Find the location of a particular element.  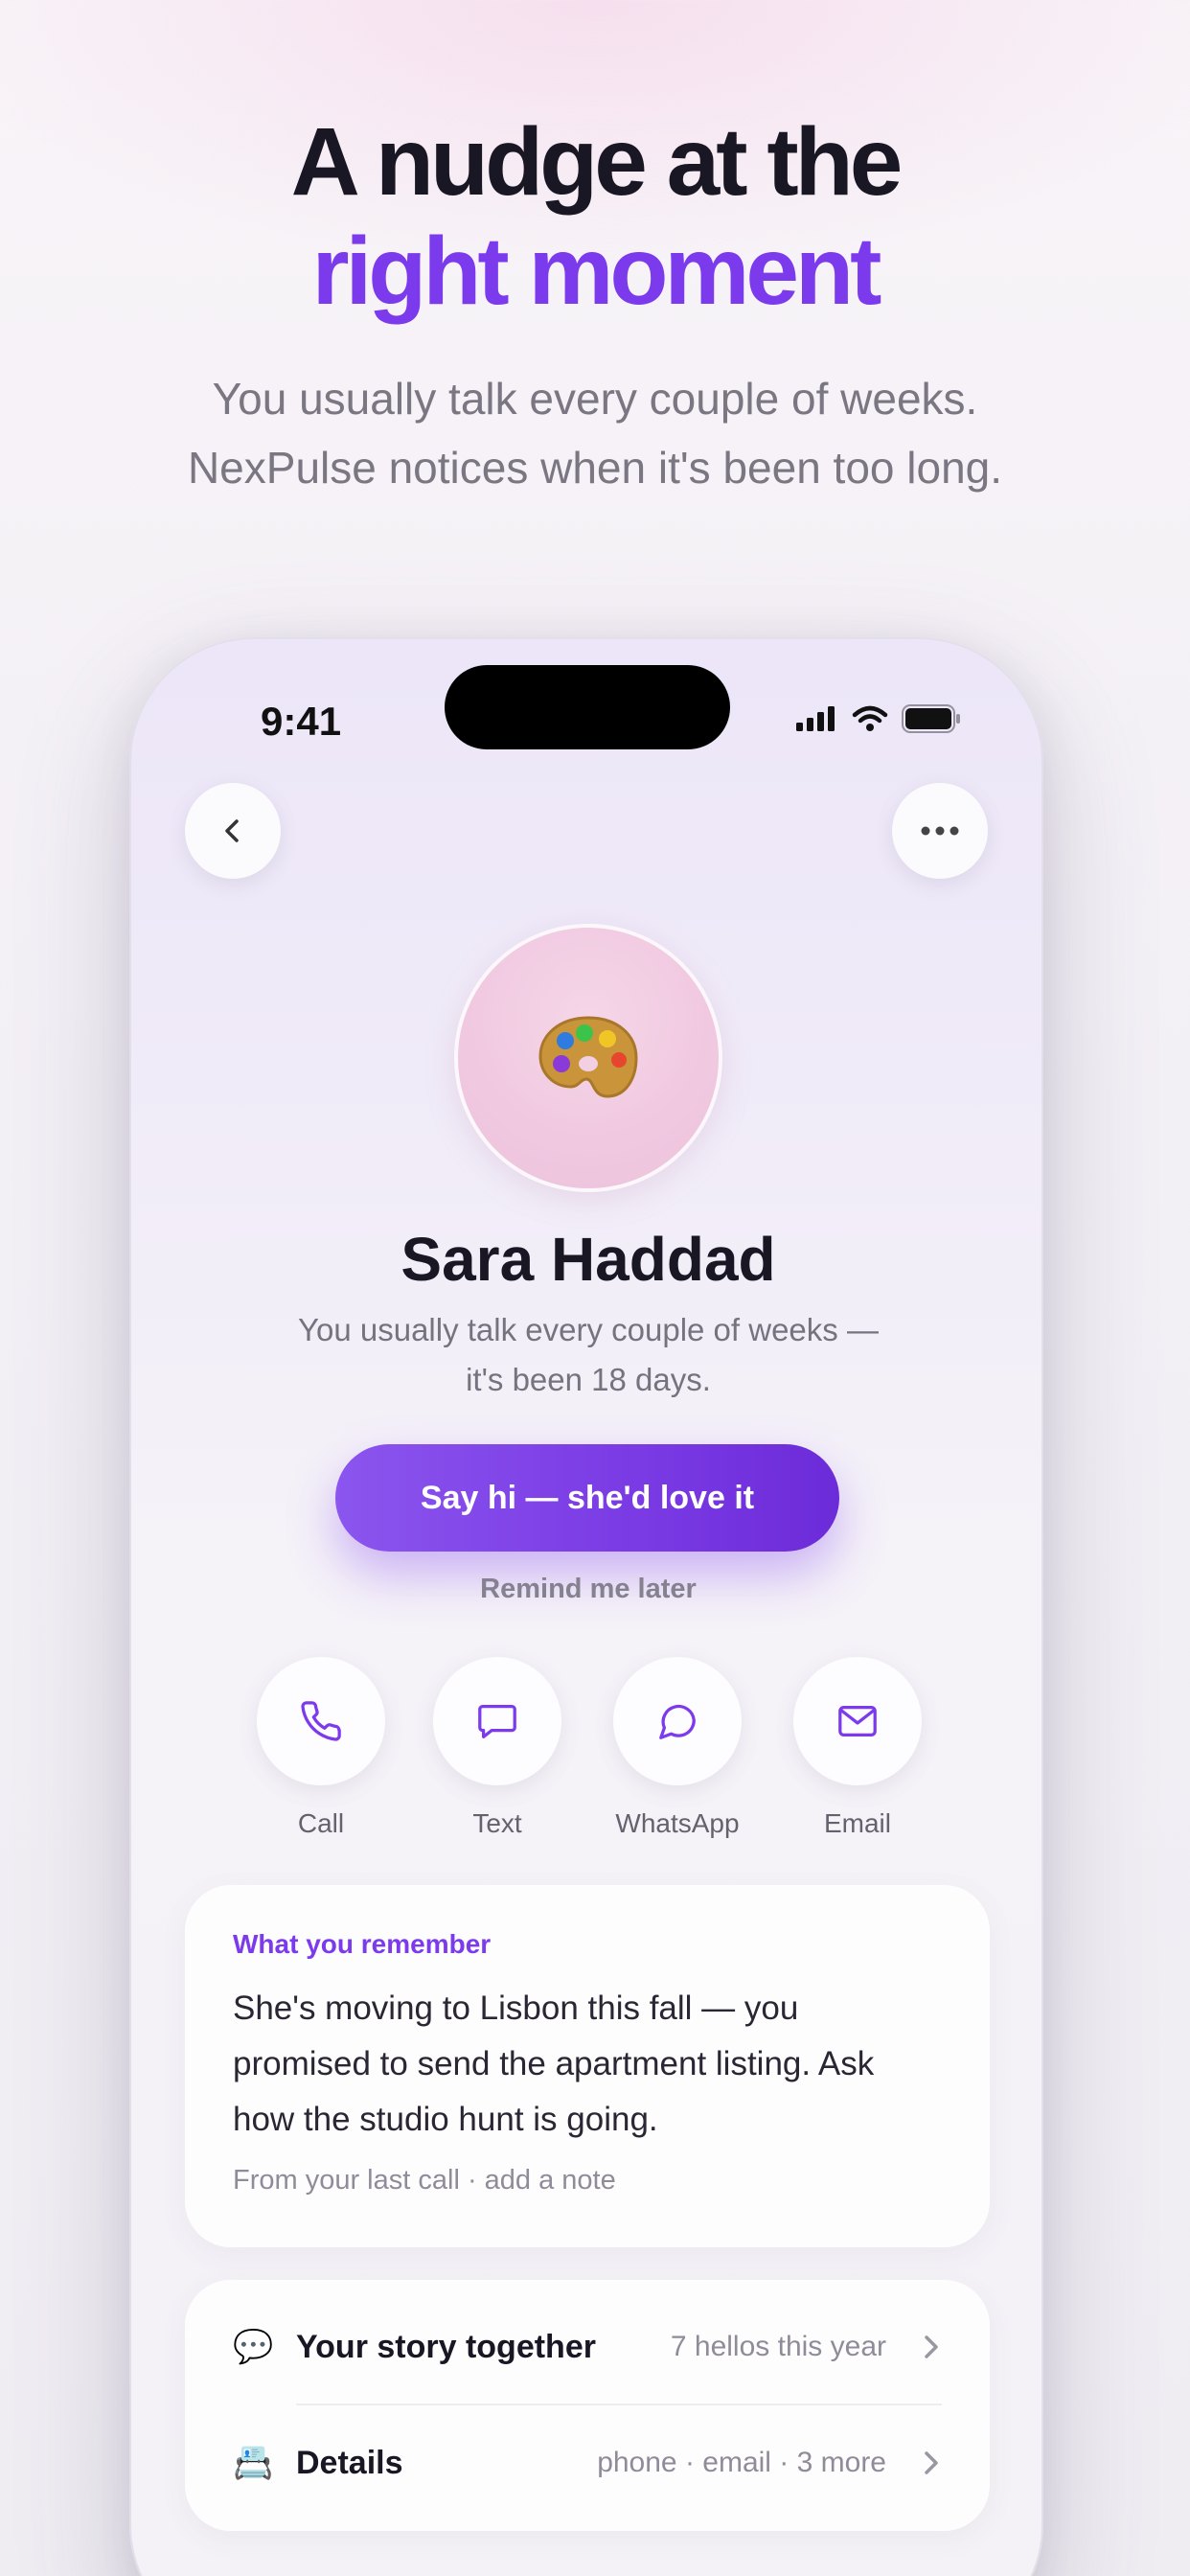

back-button is located at coordinates (233, 831).